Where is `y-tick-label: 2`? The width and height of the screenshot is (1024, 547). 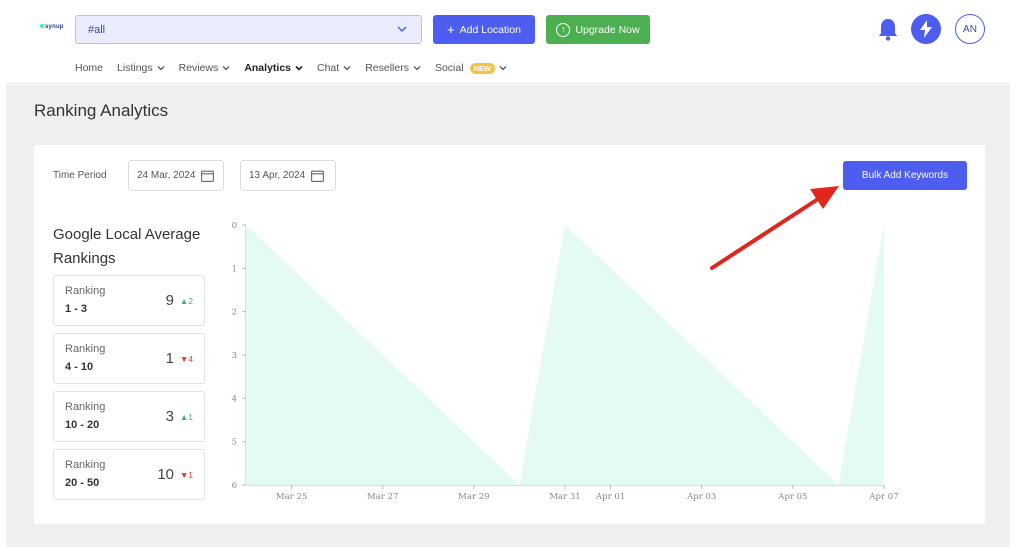 y-tick-label: 2 is located at coordinates (234, 313).